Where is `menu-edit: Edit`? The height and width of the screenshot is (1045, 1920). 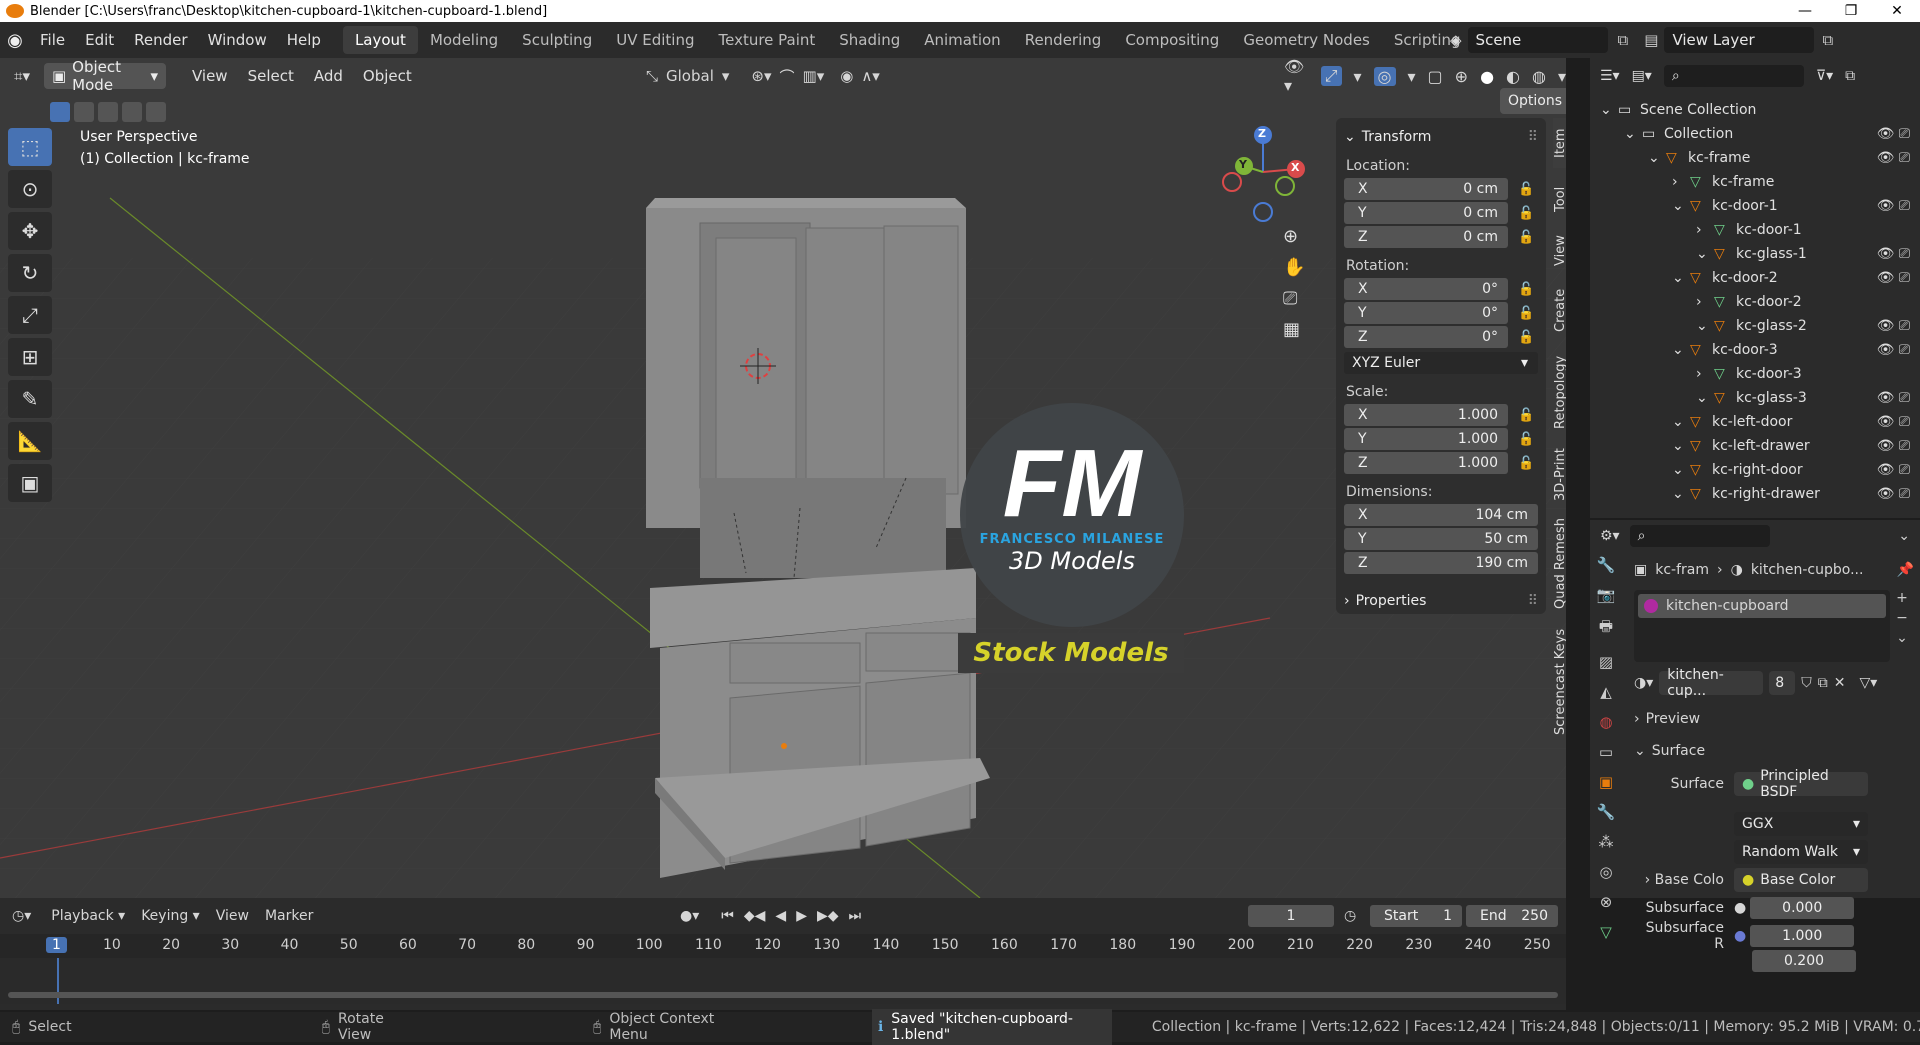 menu-edit: Edit is located at coordinates (99, 40).